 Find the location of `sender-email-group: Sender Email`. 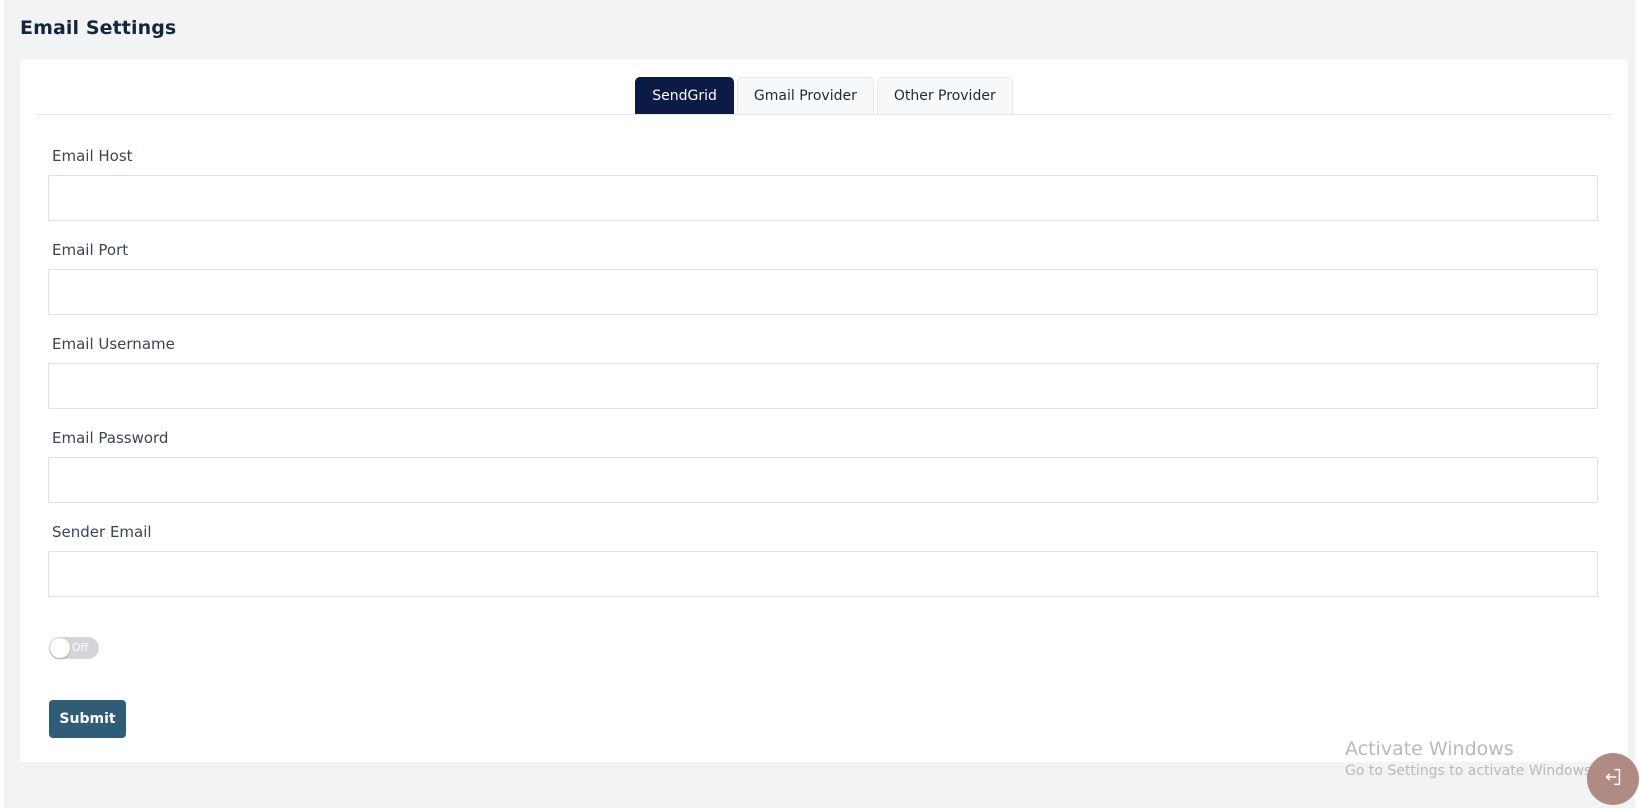

sender-email-group: Sender Email is located at coordinates (823, 560).